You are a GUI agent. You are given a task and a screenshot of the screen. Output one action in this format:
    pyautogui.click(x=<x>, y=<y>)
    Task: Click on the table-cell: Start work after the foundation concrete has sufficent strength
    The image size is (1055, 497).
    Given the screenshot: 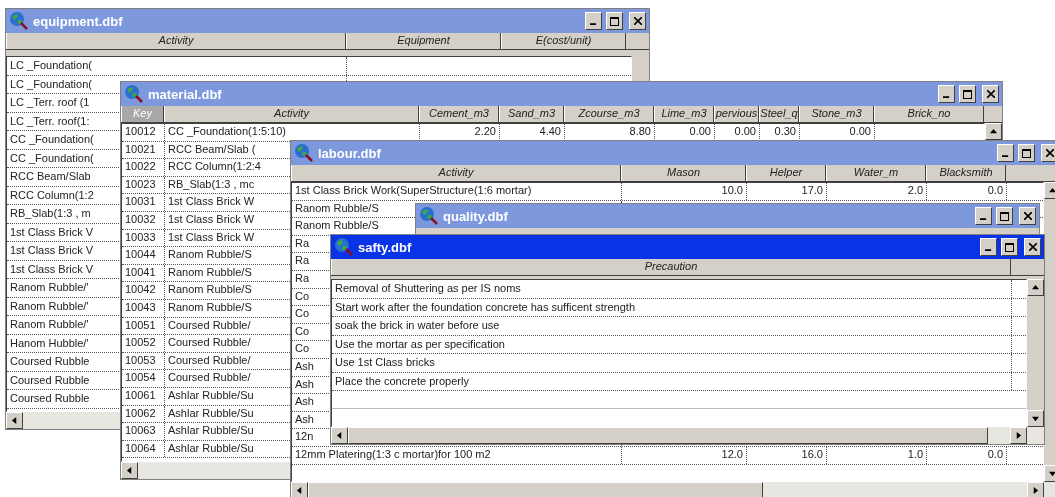 What is the action you would take?
    pyautogui.click(x=672, y=307)
    